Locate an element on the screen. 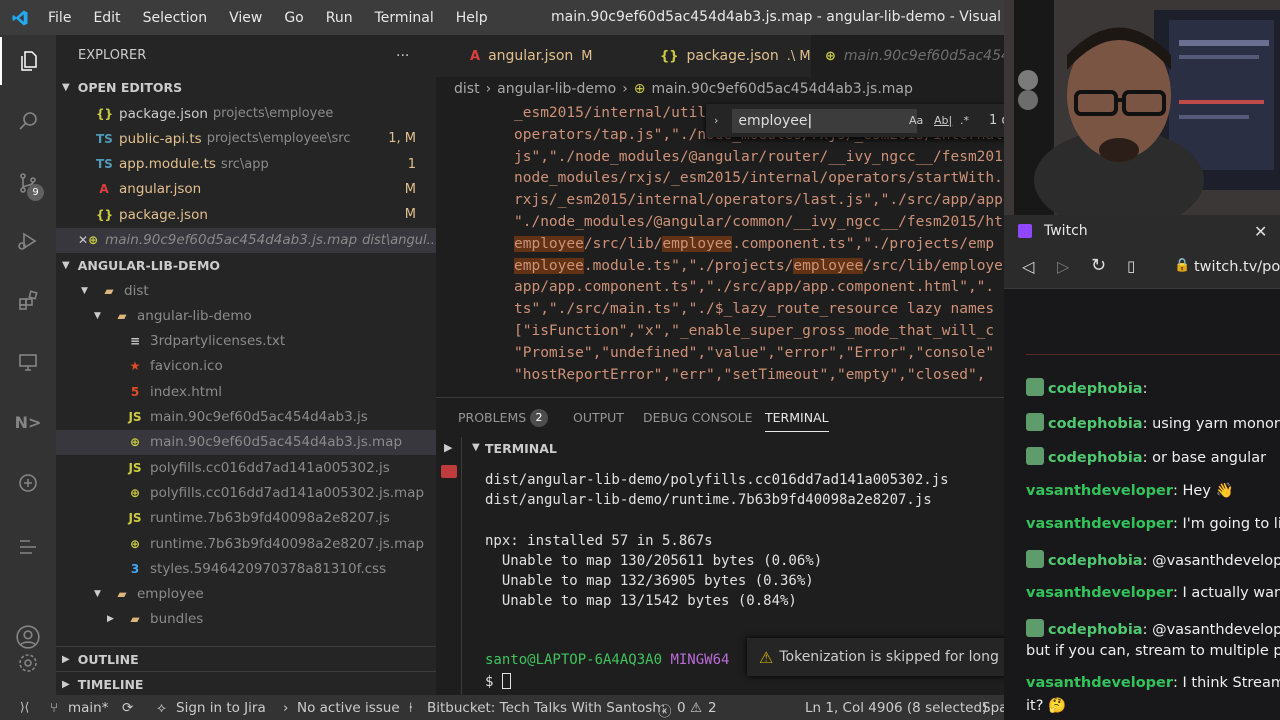 This screenshot has height=720, width=1280. menu-item-file: File is located at coordinates (59, 18).